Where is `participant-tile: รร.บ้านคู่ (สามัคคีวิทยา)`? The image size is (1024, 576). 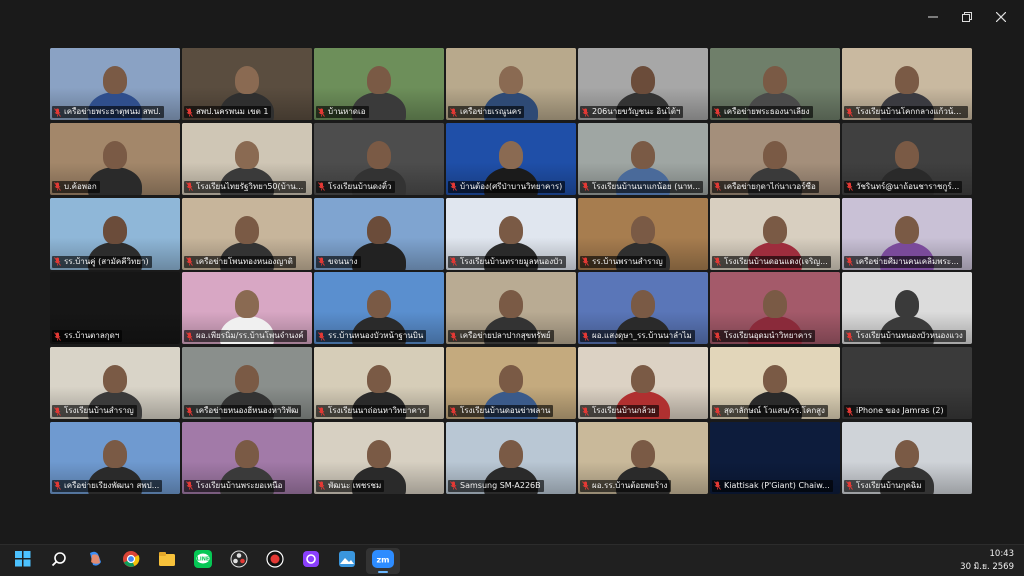 participant-tile: รร.บ้านคู่ (สามัคคีวิทยา) is located at coordinates (115, 233).